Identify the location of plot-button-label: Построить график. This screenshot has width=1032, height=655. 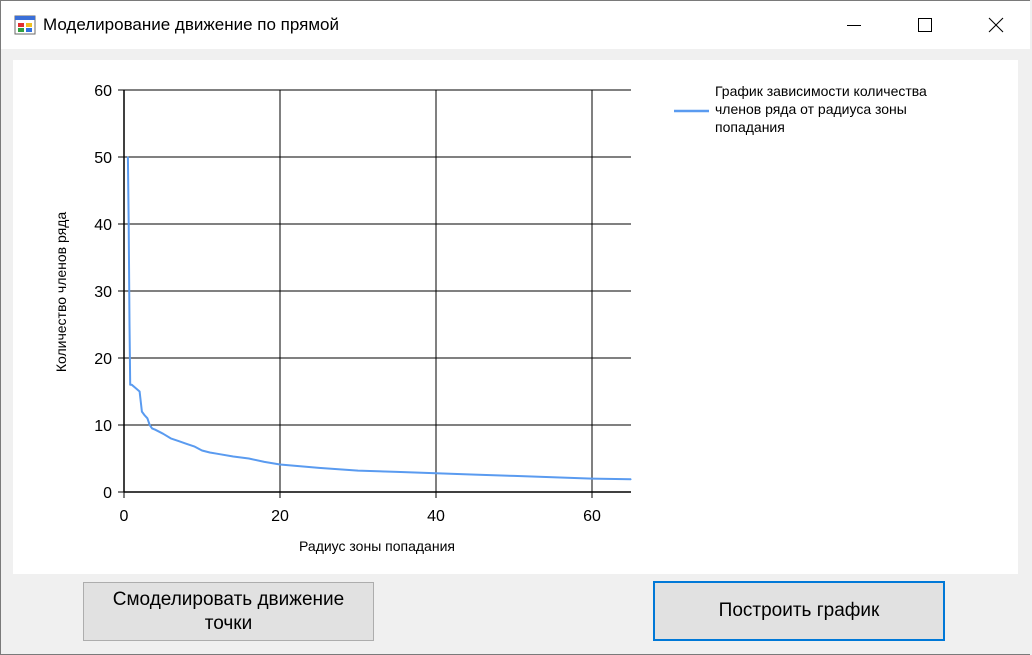
(799, 610).